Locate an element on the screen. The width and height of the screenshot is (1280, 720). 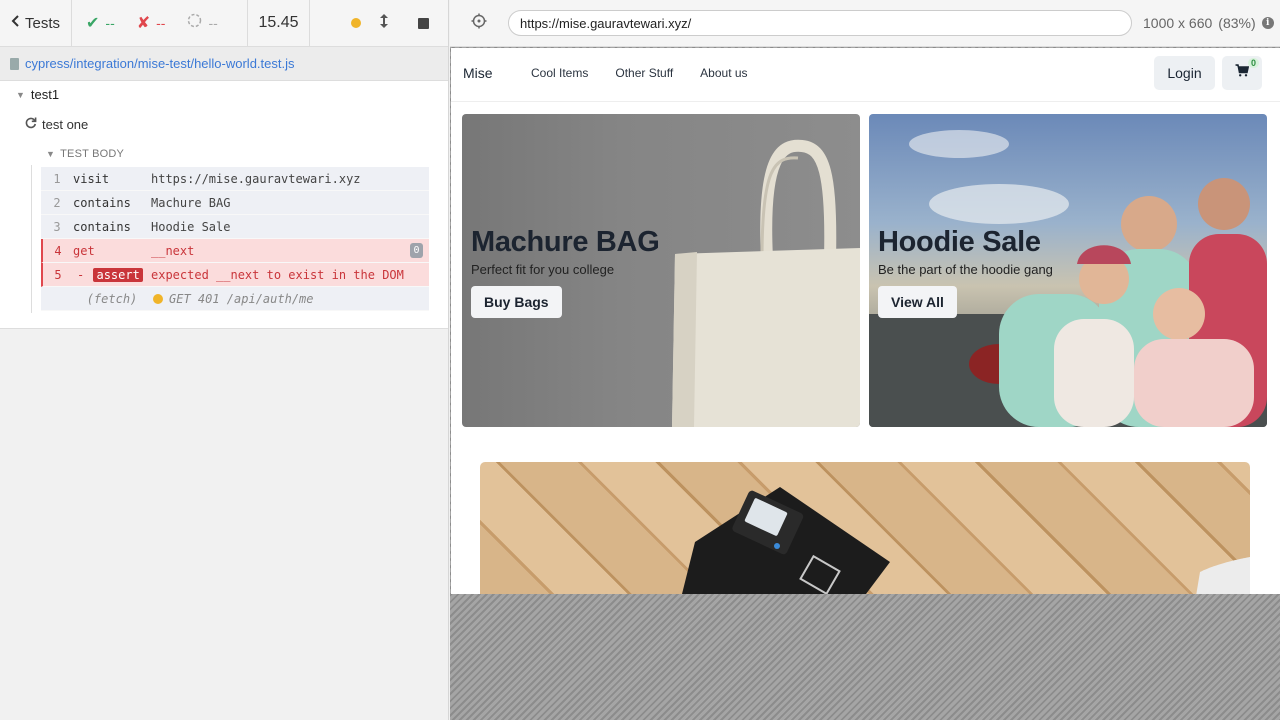
camera-image is located at coordinates (966, 540).